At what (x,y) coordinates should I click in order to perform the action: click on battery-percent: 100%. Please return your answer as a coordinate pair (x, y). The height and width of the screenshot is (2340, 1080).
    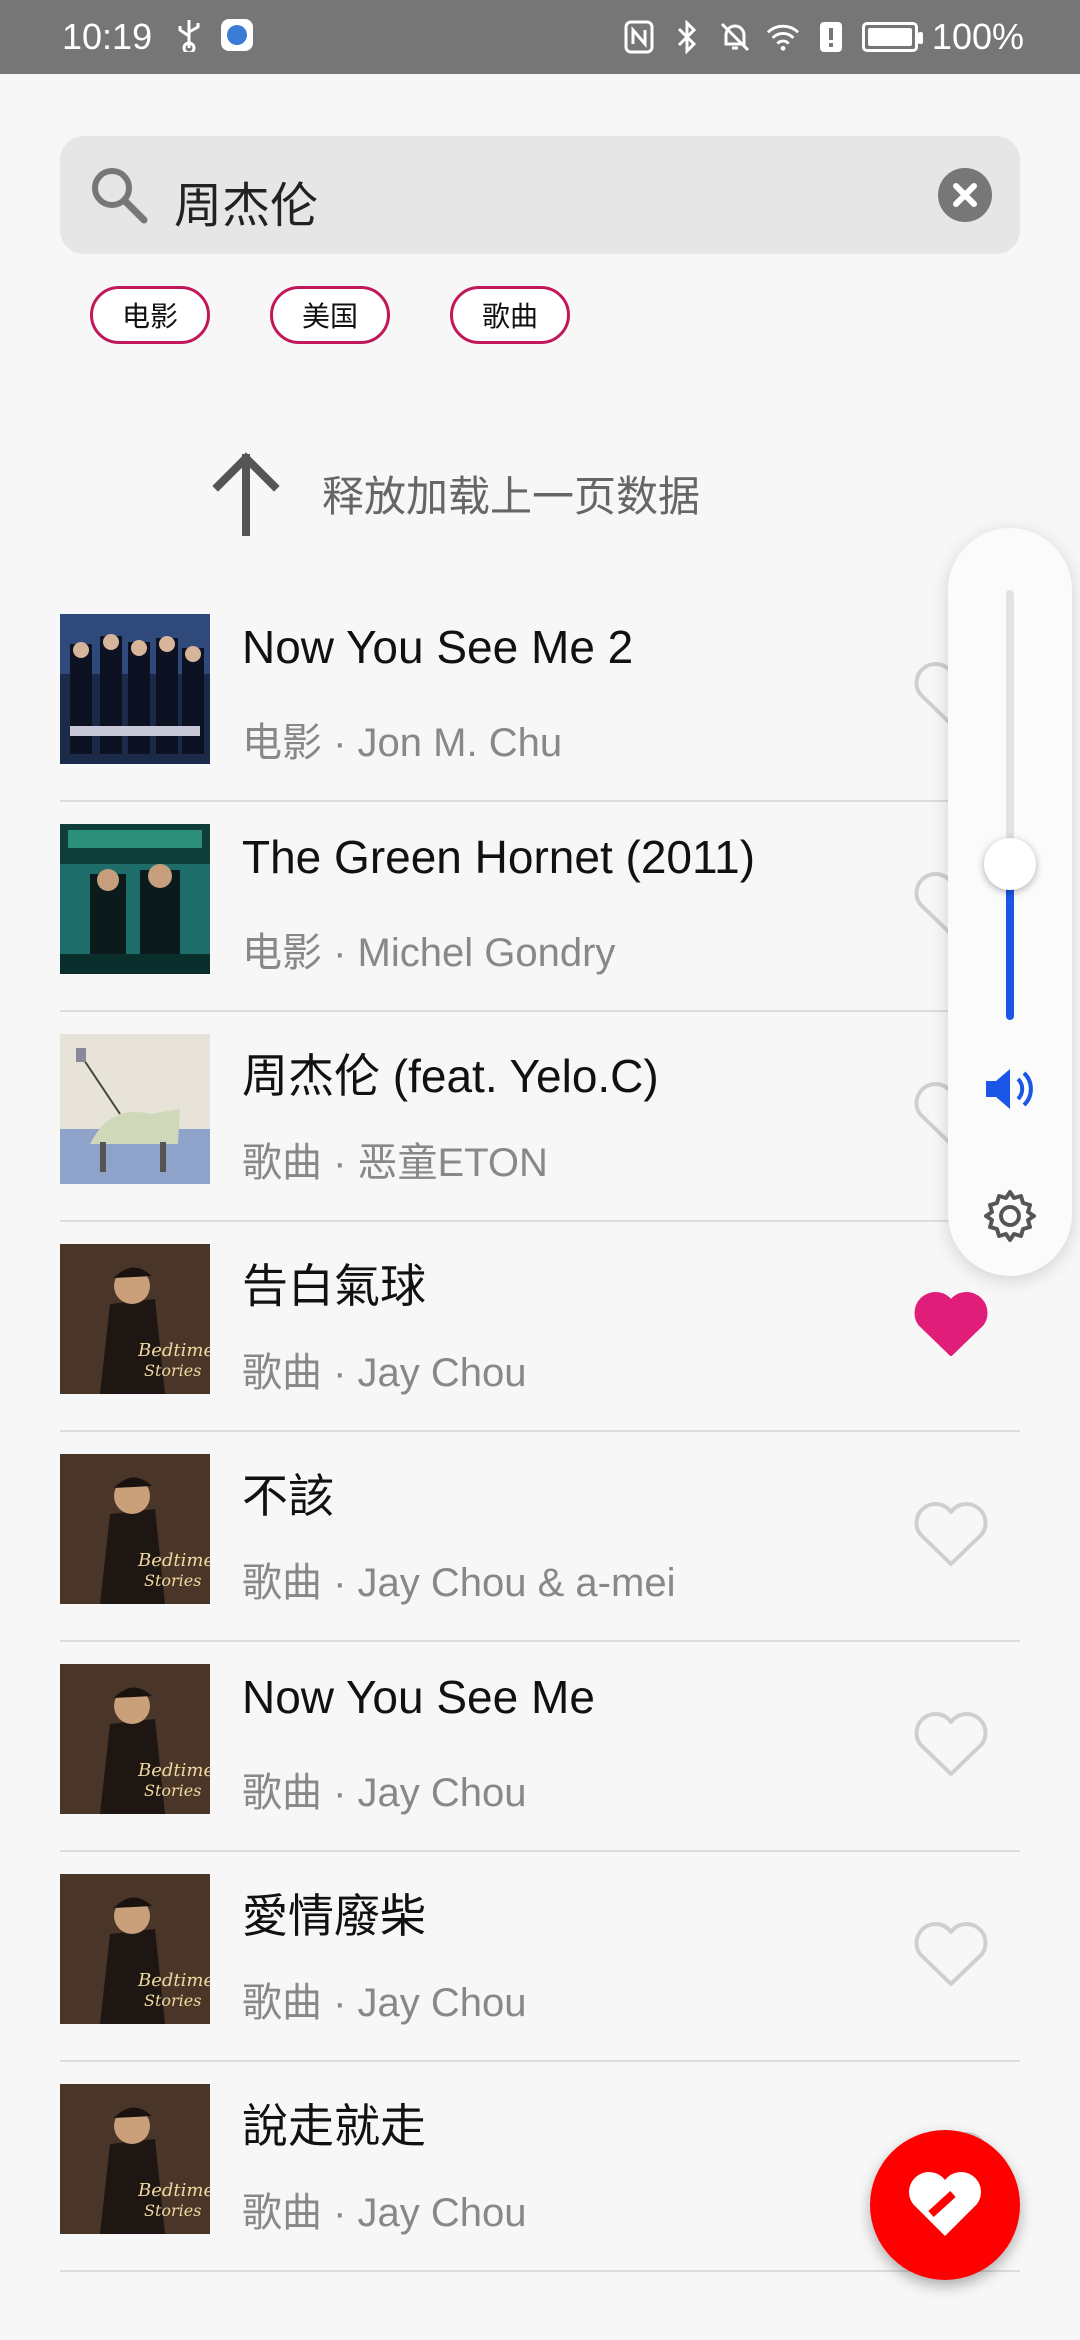
    Looking at the image, I should click on (977, 36).